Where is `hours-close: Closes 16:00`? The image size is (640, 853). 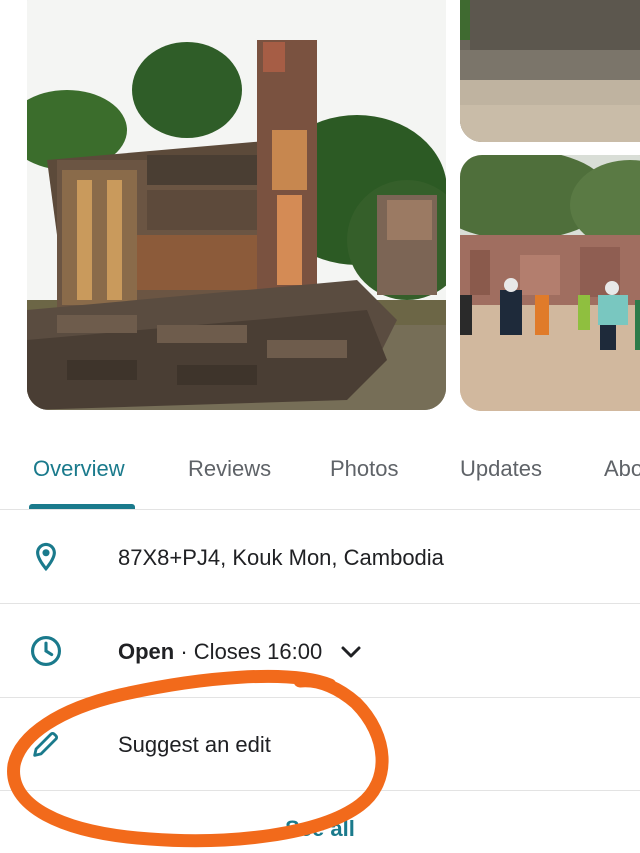
hours-close: Closes 16:00 is located at coordinates (258, 651).